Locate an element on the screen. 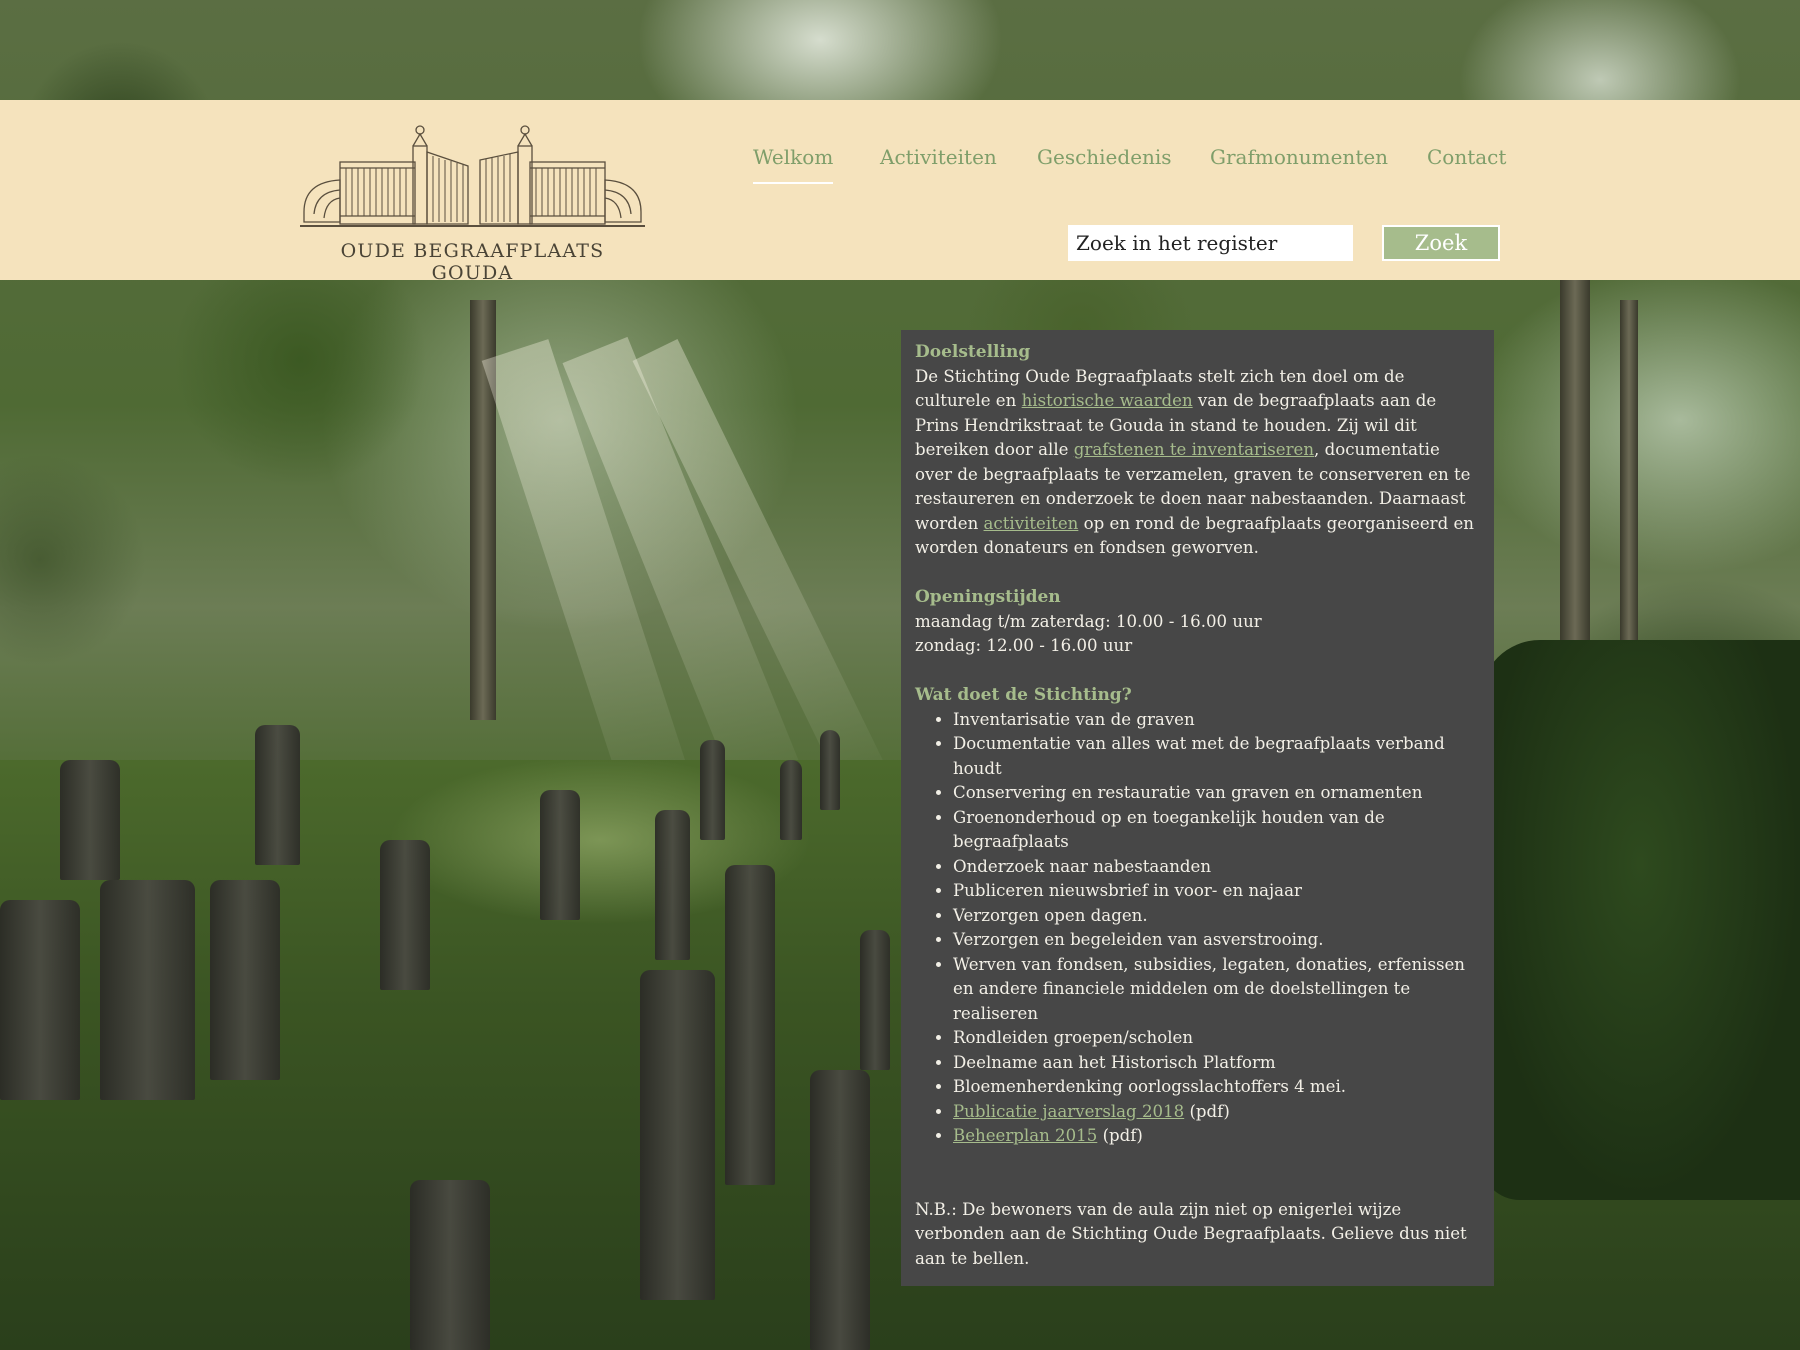  list-item: Publicatie jaarverslag 2018 (pdf) is located at coordinates (1216, 1112).